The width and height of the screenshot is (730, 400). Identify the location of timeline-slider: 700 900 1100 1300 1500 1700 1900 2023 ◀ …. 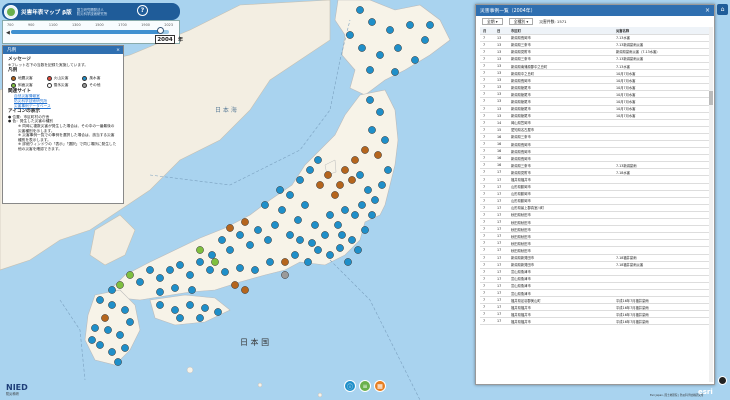
(92, 32).